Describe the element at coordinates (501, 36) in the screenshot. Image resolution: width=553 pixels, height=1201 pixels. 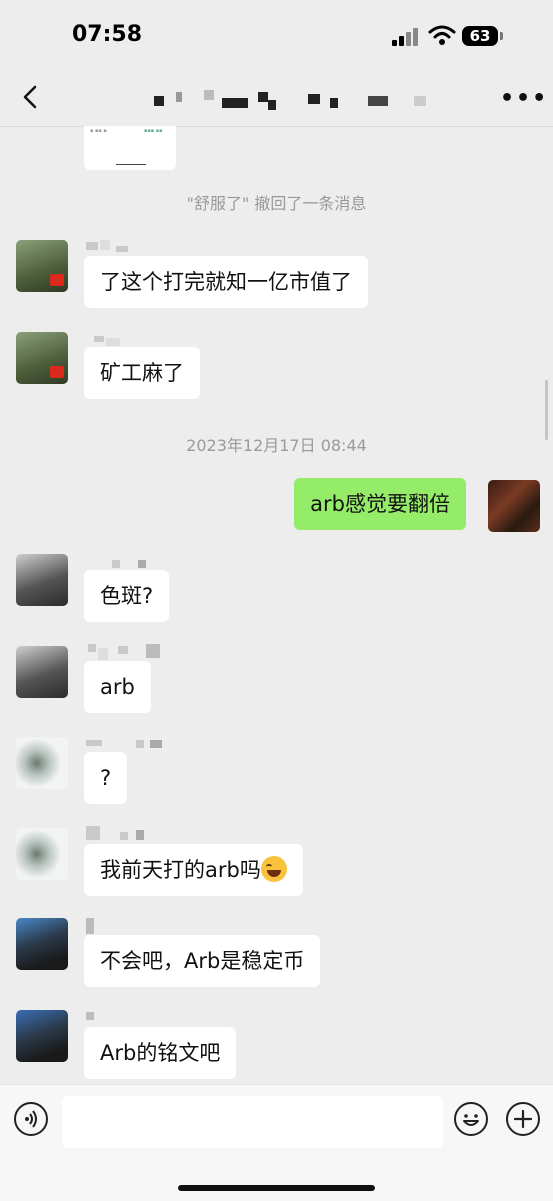
I see `battery-tip` at that location.